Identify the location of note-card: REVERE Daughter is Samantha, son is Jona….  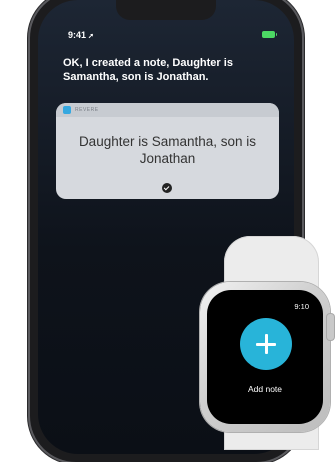
(167, 151).